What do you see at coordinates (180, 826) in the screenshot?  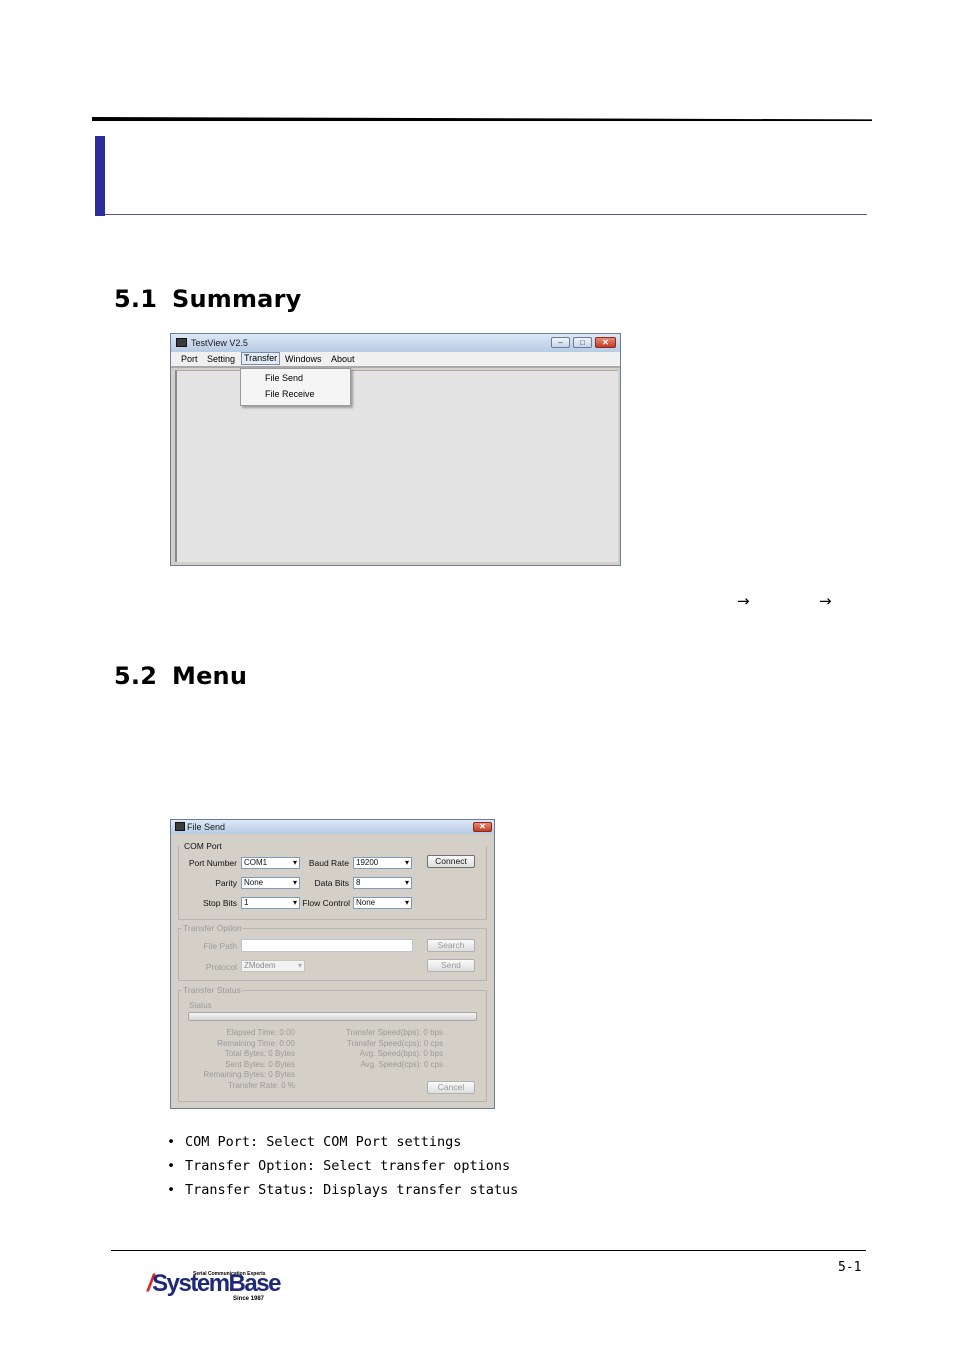 I see `dialog-icon` at bounding box center [180, 826].